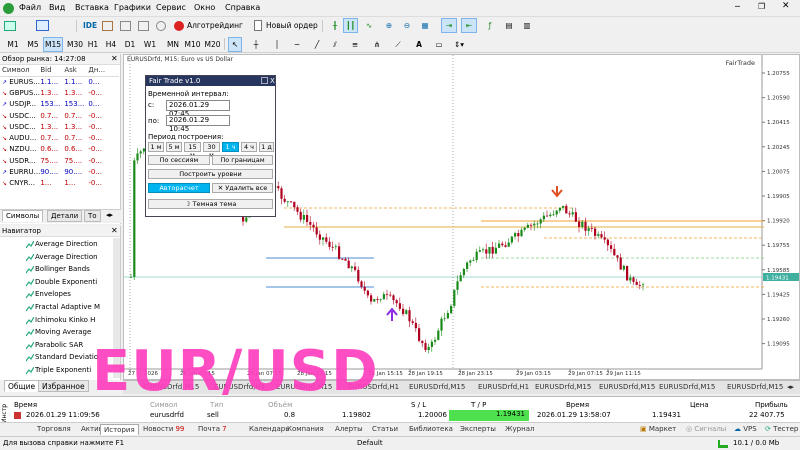  Describe the element at coordinates (23, 216) in the screenshot. I see `tab-symbols: Символы` at that location.